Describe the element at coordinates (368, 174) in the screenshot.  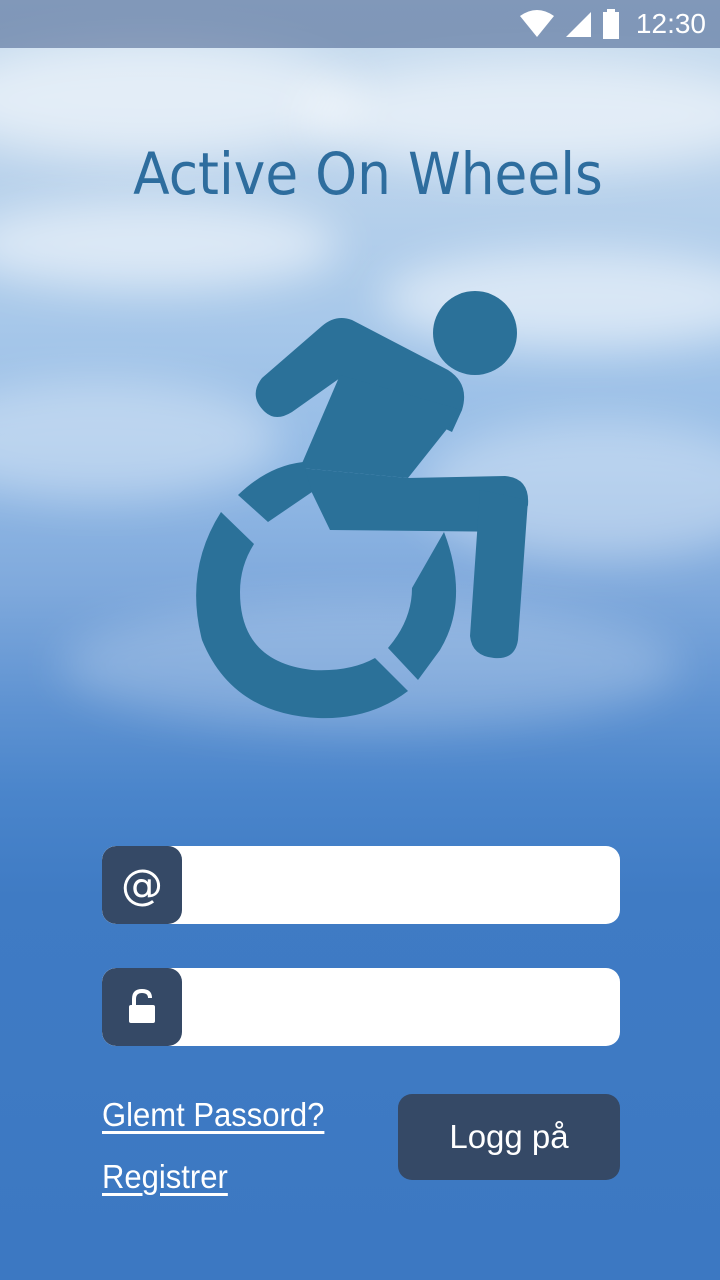
I see `app-title: Active On Wheels` at that location.